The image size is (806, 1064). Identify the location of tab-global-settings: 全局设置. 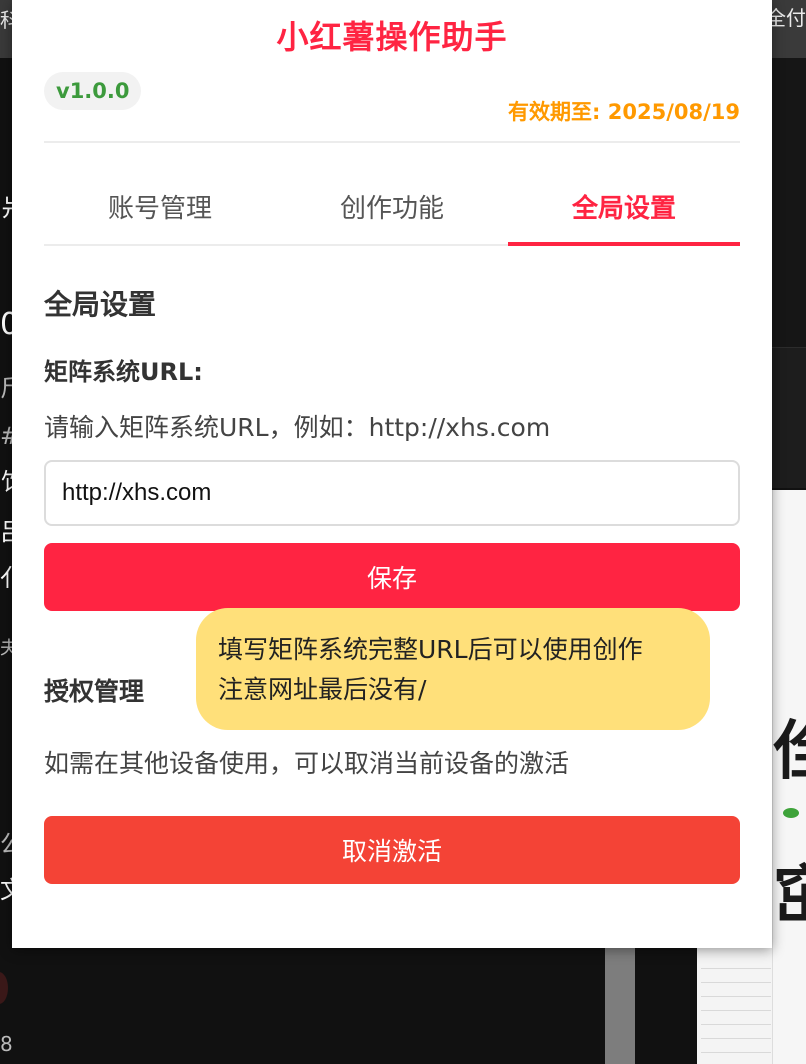
(624, 211).